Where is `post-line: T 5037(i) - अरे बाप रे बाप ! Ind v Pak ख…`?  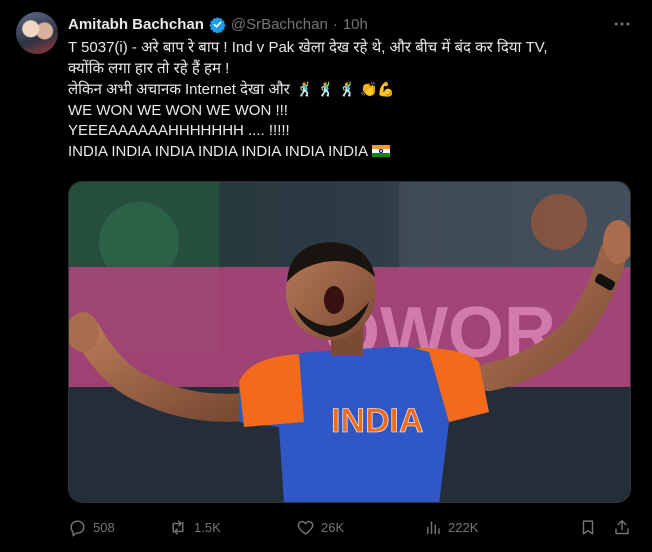
post-line: T 5037(i) - अरे बाप रे बाप ! Ind v Pak ख… is located at coordinates (308, 47).